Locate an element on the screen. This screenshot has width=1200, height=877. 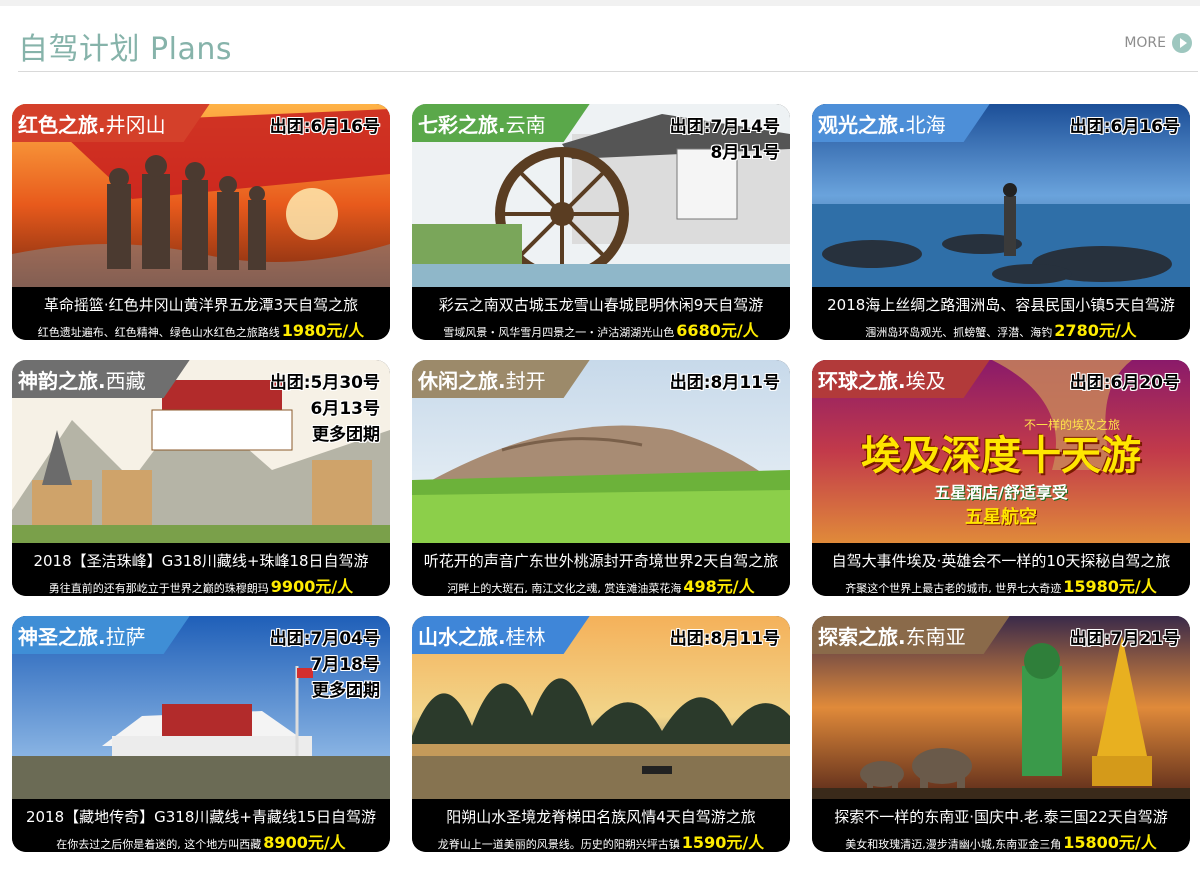
trip-info: 河畔上的大斑石, 南江文化之魂, 赏连滩油菜花海 498元/人 is located at coordinates (601, 584).